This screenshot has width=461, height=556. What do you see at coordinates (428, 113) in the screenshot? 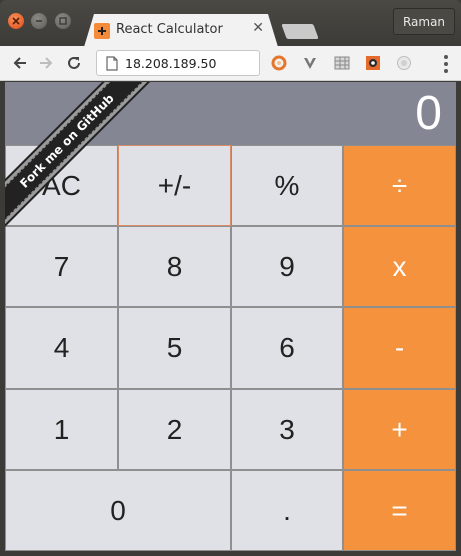
I see `display-value: 0` at bounding box center [428, 113].